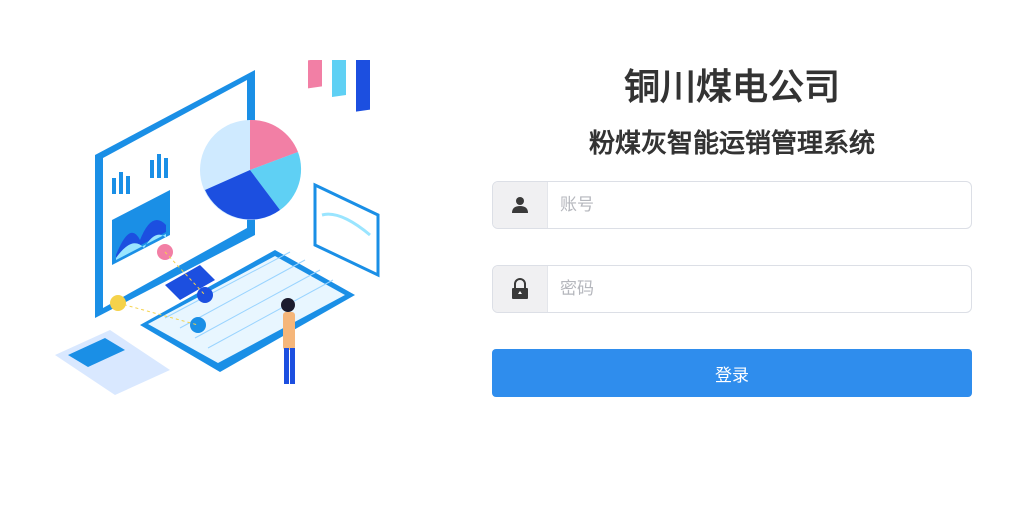 This screenshot has height=510, width=1020. What do you see at coordinates (732, 373) in the screenshot?
I see `login-button: 登录` at bounding box center [732, 373].